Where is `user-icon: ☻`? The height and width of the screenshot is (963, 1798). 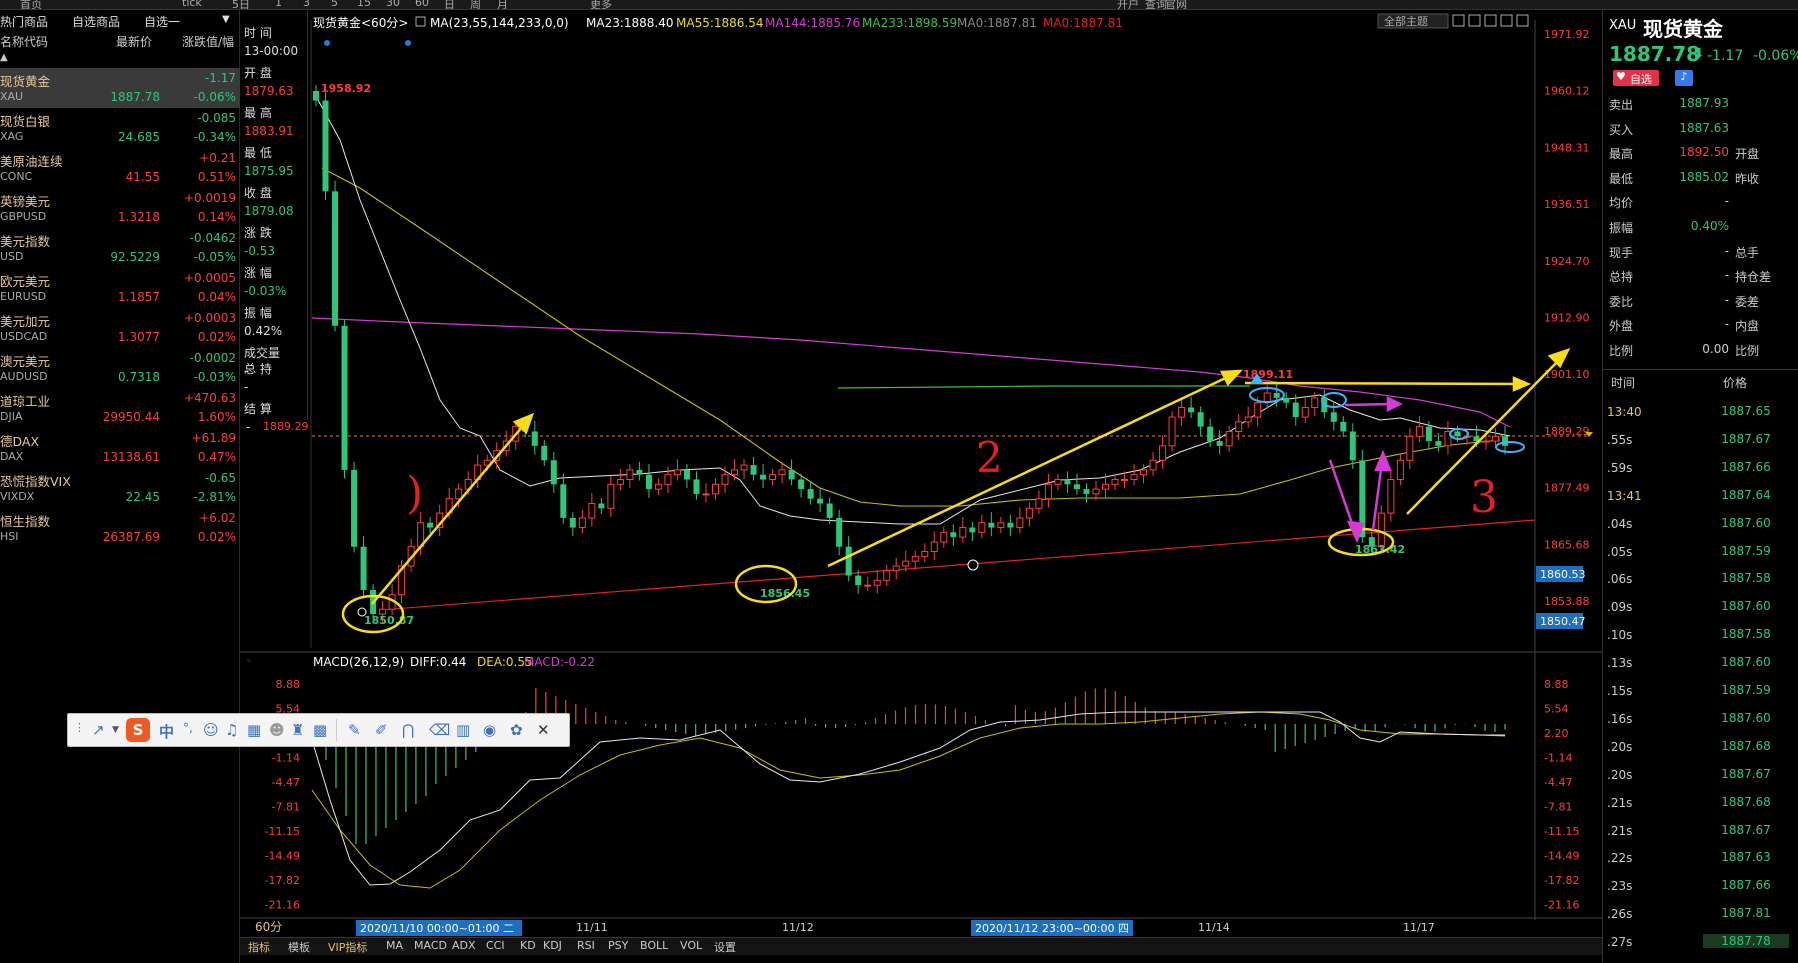
user-icon: ☻ is located at coordinates (277, 730).